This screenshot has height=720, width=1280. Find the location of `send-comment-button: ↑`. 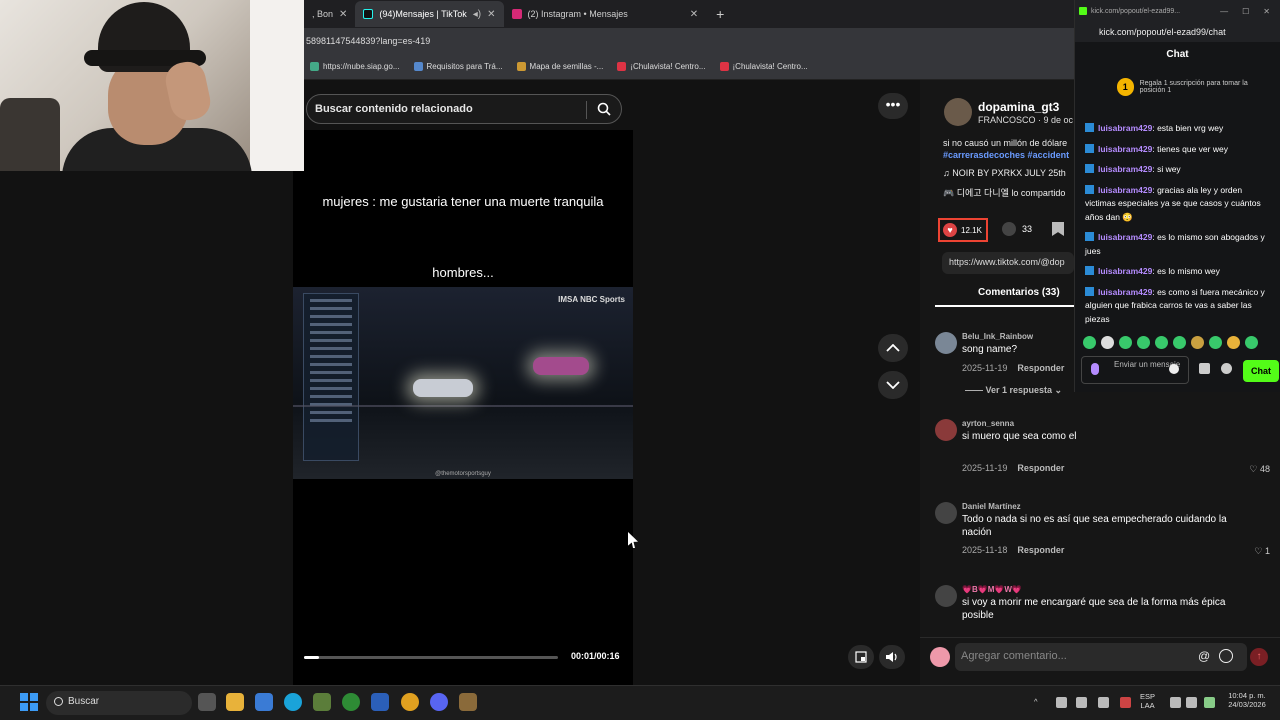

send-comment-button: ↑ is located at coordinates (1259, 657).